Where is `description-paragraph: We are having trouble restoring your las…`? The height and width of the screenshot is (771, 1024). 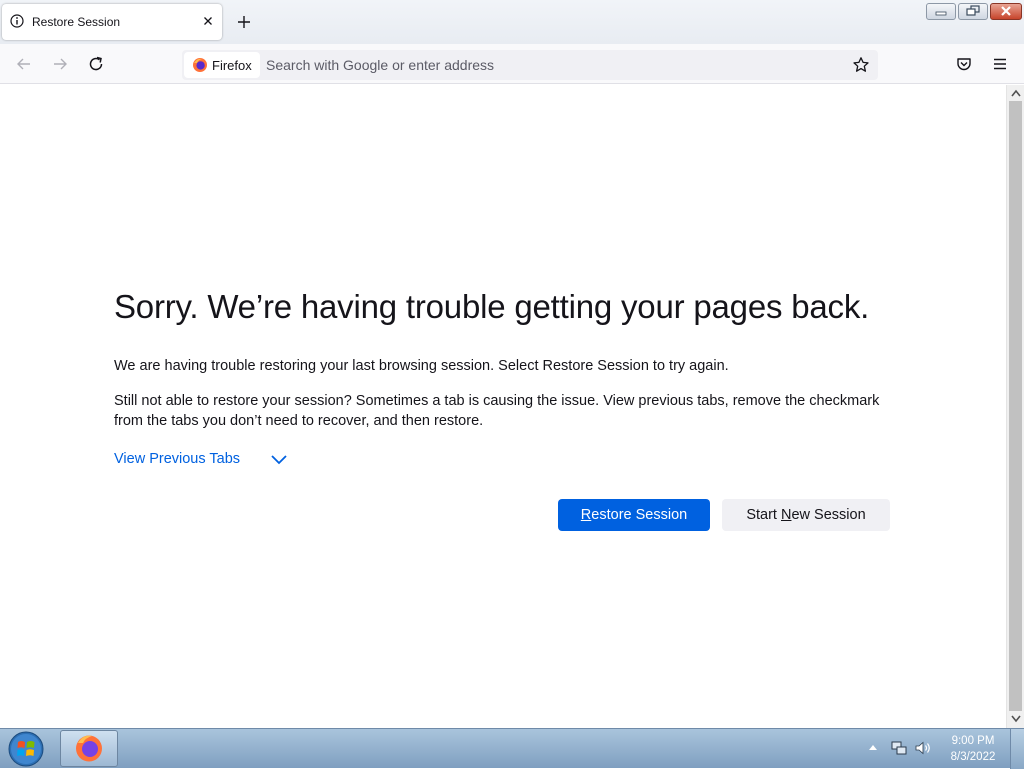 description-paragraph: We are having trouble restoring your las… is located at coordinates (421, 366).